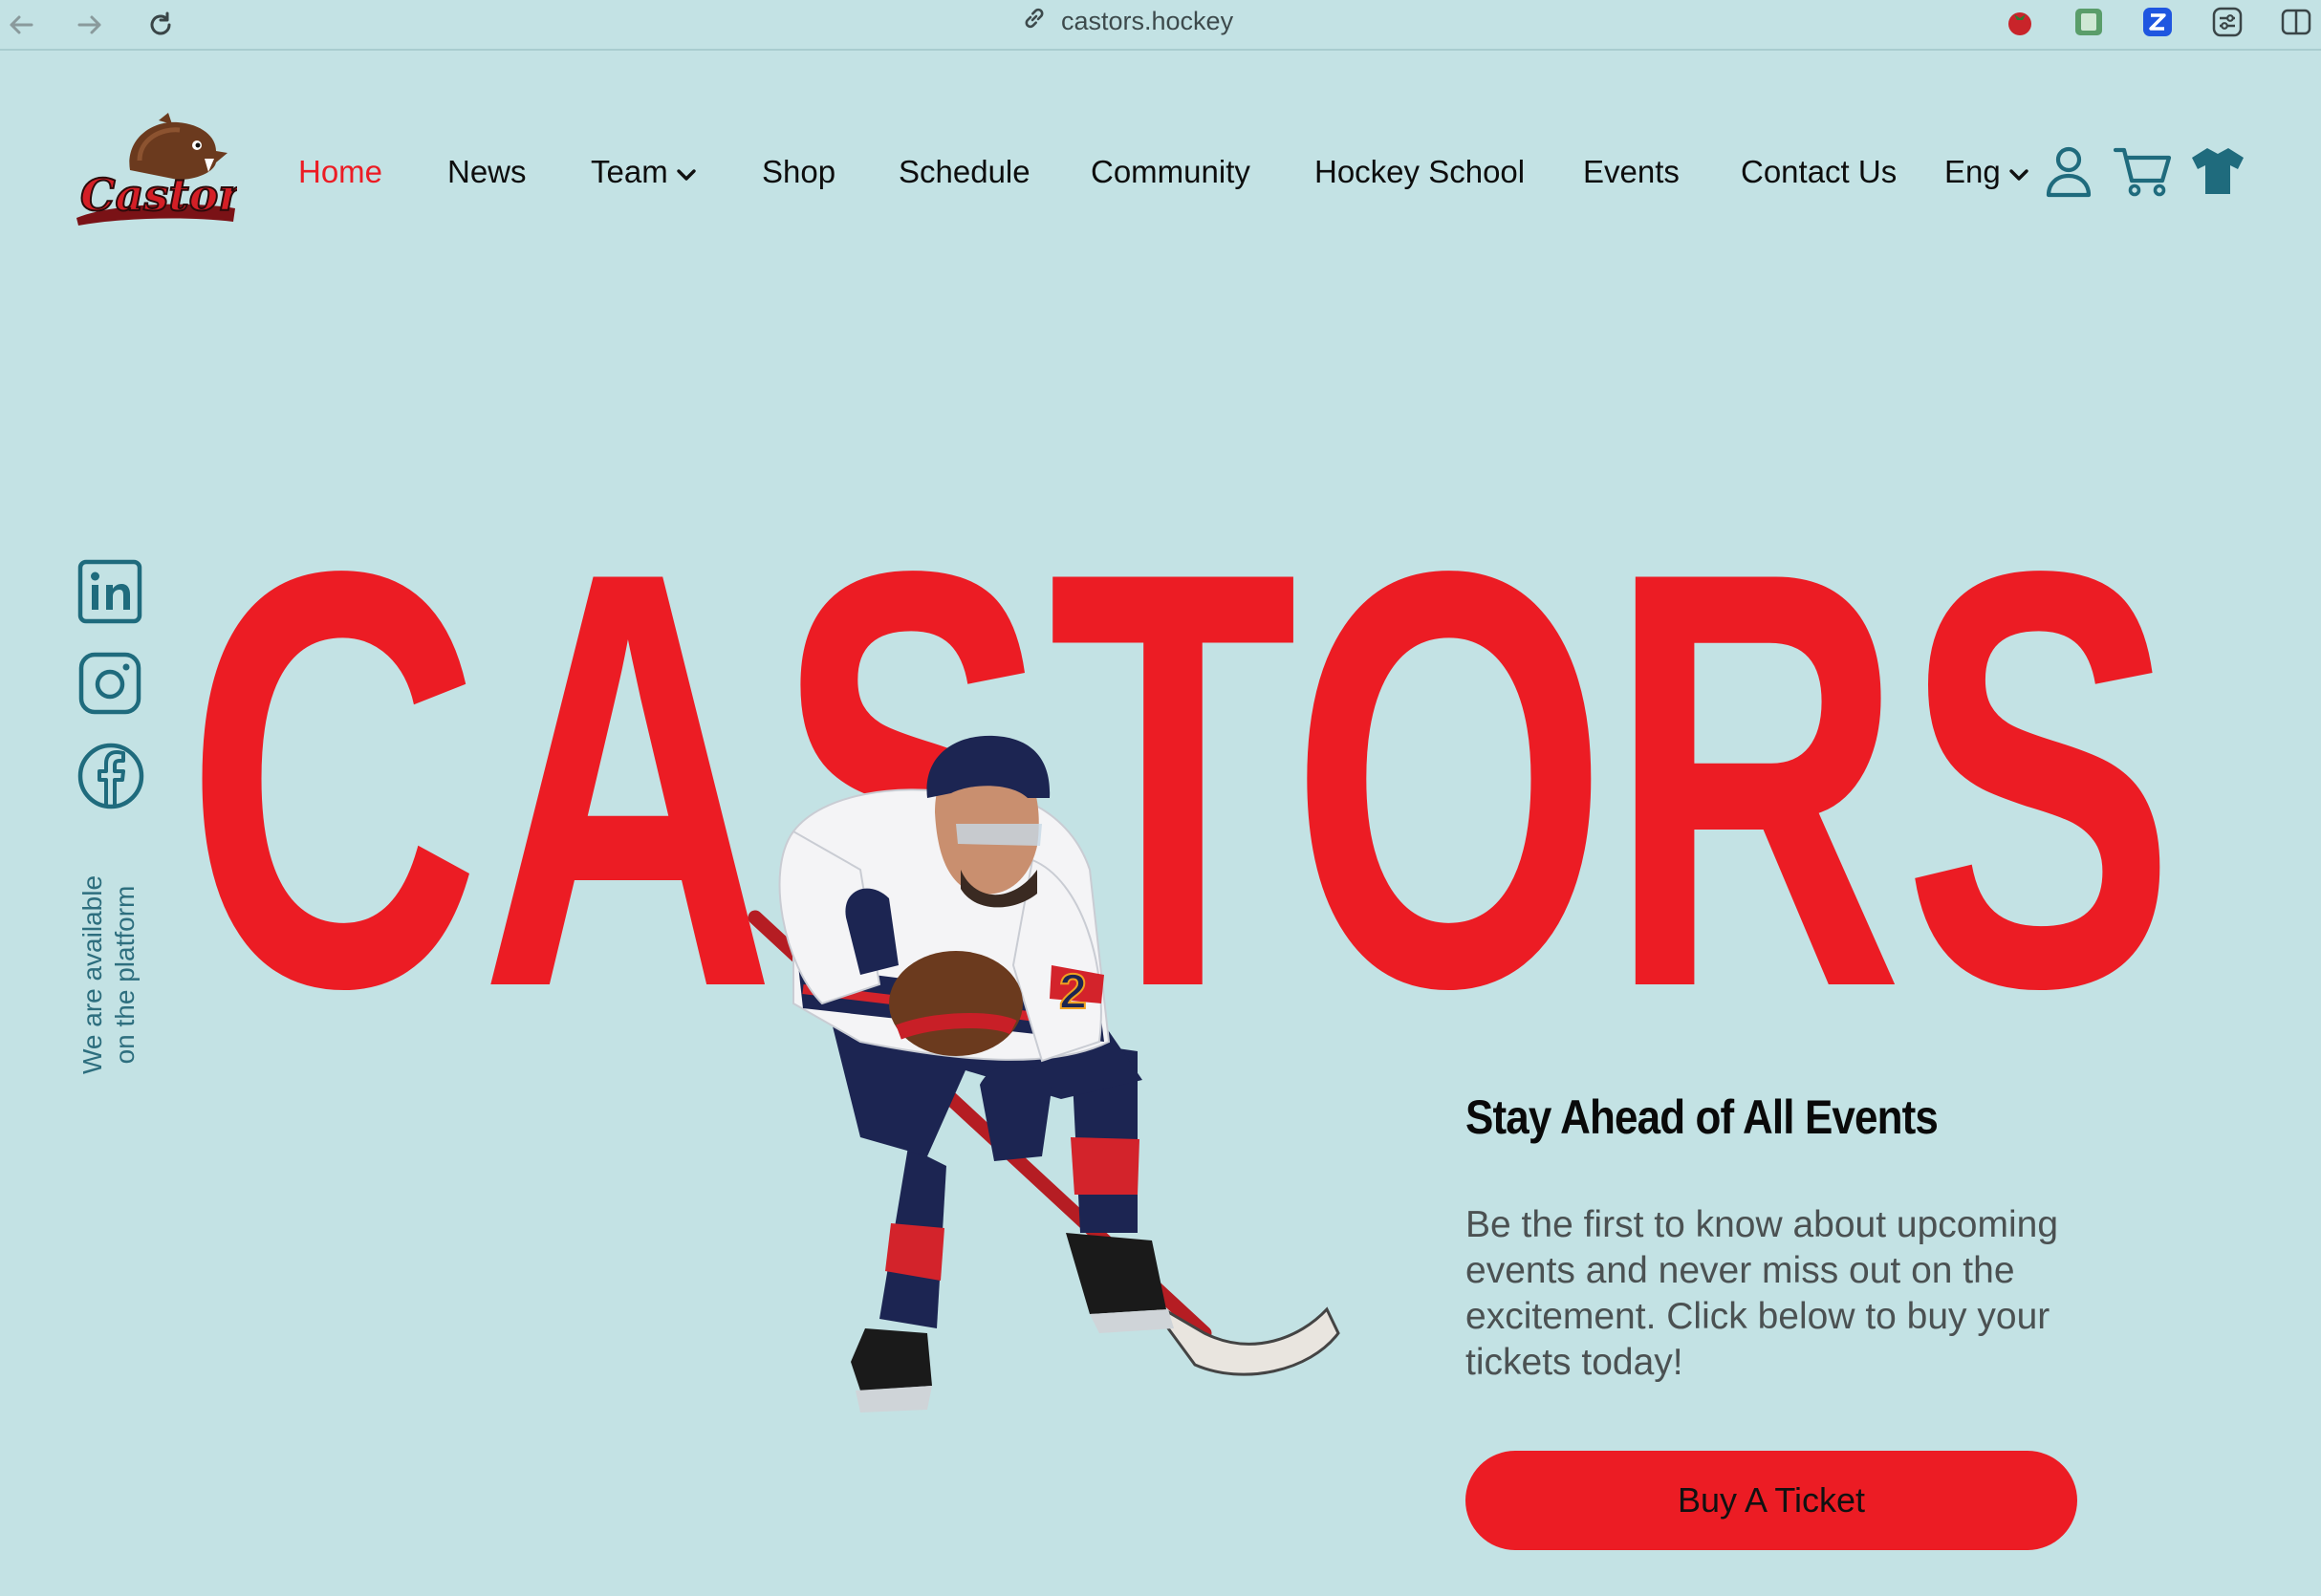 Image resolution: width=2321 pixels, height=1596 pixels. What do you see at coordinates (2227, 22) in the screenshot?
I see `sliders-extension-icon` at bounding box center [2227, 22].